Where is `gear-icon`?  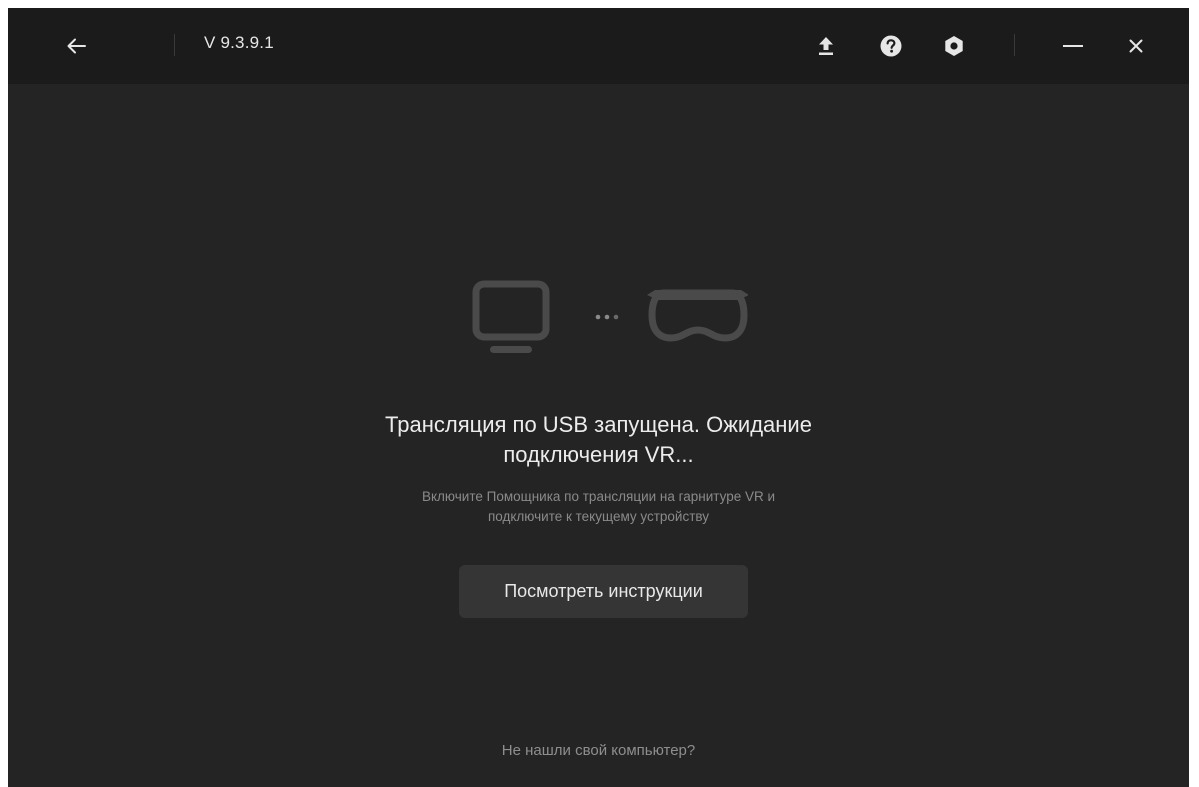
gear-icon is located at coordinates (954, 46).